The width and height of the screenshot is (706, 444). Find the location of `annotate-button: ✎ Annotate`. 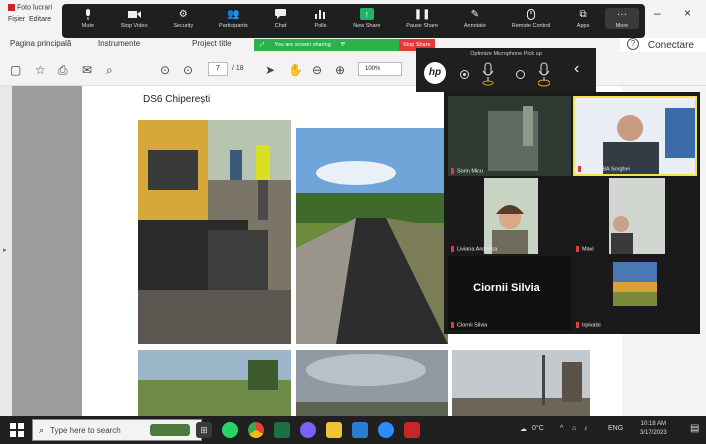

annotate-button: ✎ Annotate is located at coordinates (475, 19).